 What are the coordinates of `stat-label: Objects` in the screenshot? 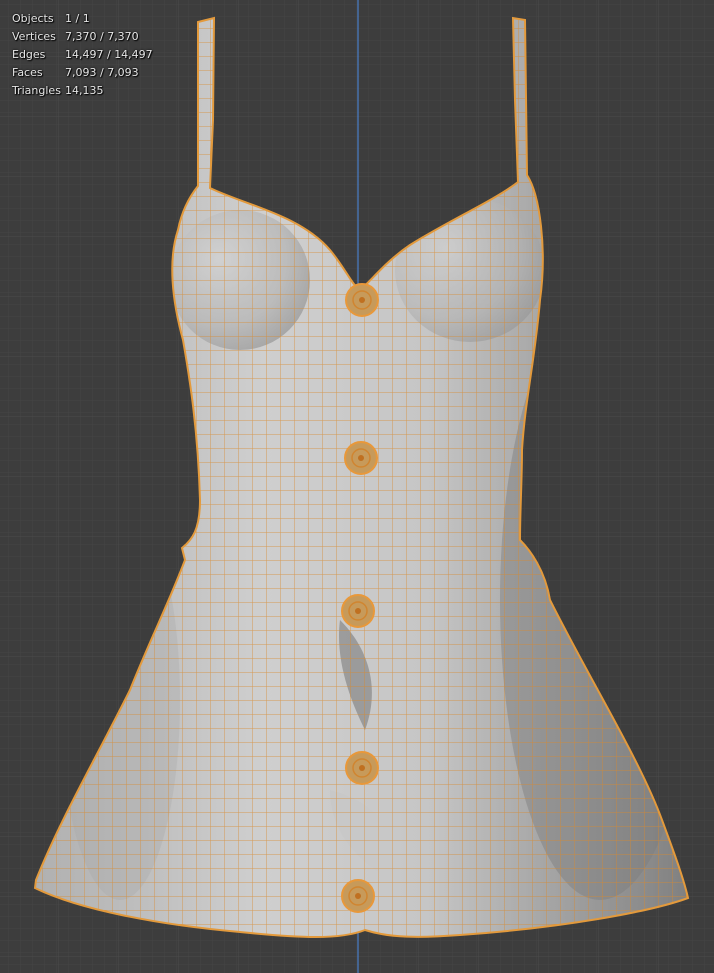 It's located at (33, 18).